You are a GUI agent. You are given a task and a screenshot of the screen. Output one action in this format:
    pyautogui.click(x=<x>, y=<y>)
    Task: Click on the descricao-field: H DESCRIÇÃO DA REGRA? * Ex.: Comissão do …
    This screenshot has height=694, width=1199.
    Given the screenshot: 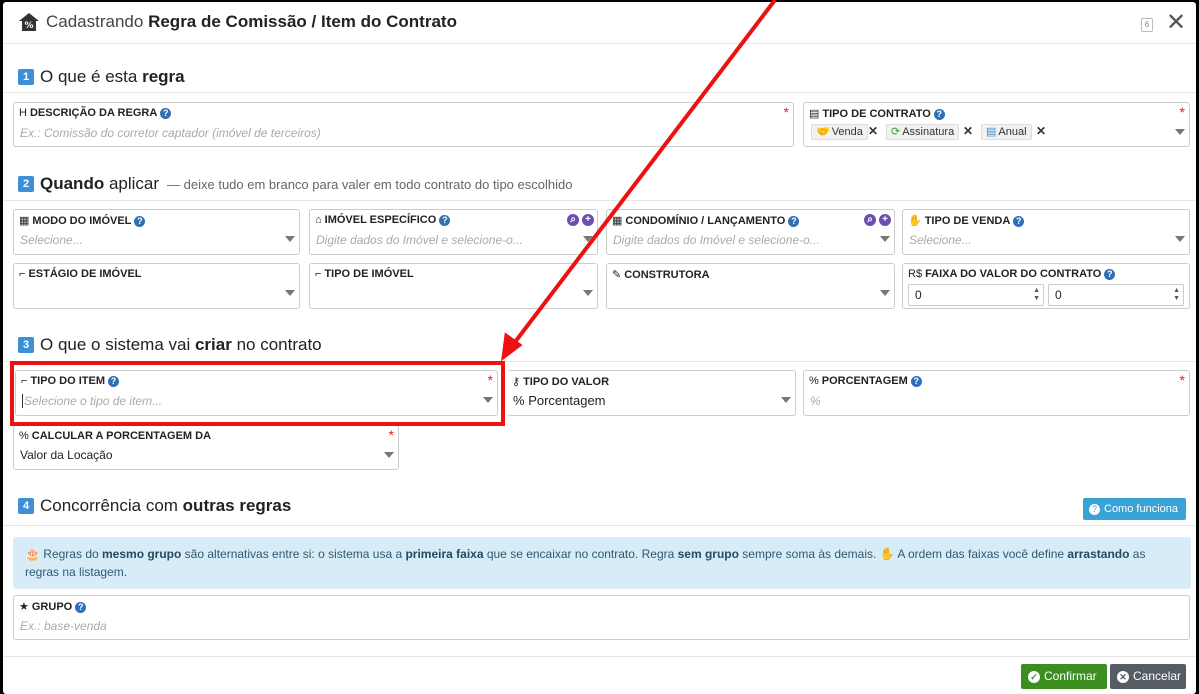 What is the action you would take?
    pyautogui.click(x=403, y=124)
    